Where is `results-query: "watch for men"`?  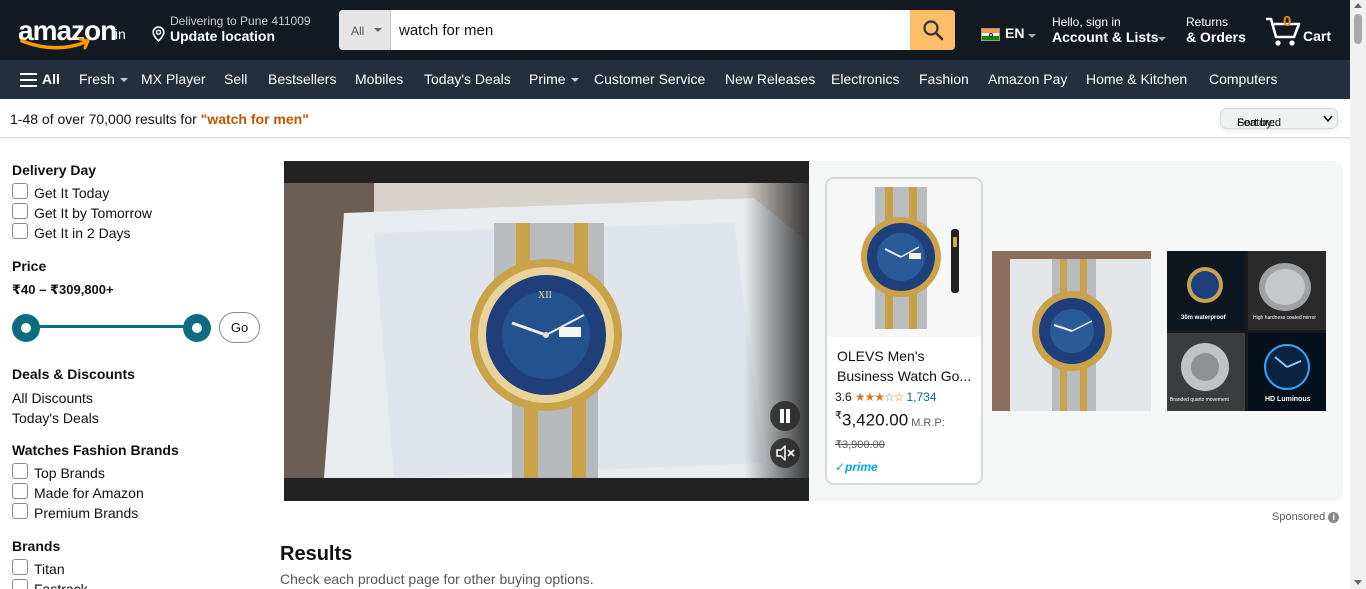 results-query: "watch for men" is located at coordinates (254, 119).